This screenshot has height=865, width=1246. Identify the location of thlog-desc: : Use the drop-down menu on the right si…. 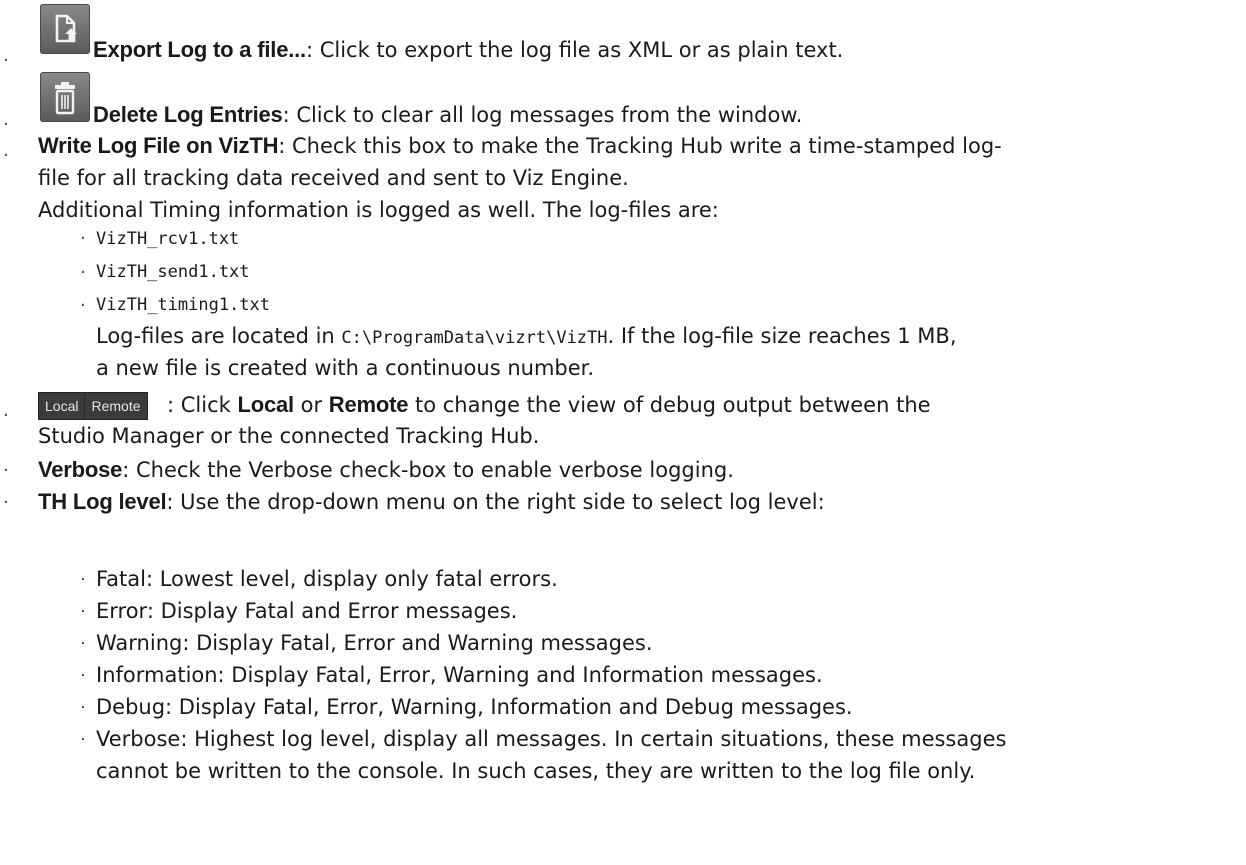
(495, 502).